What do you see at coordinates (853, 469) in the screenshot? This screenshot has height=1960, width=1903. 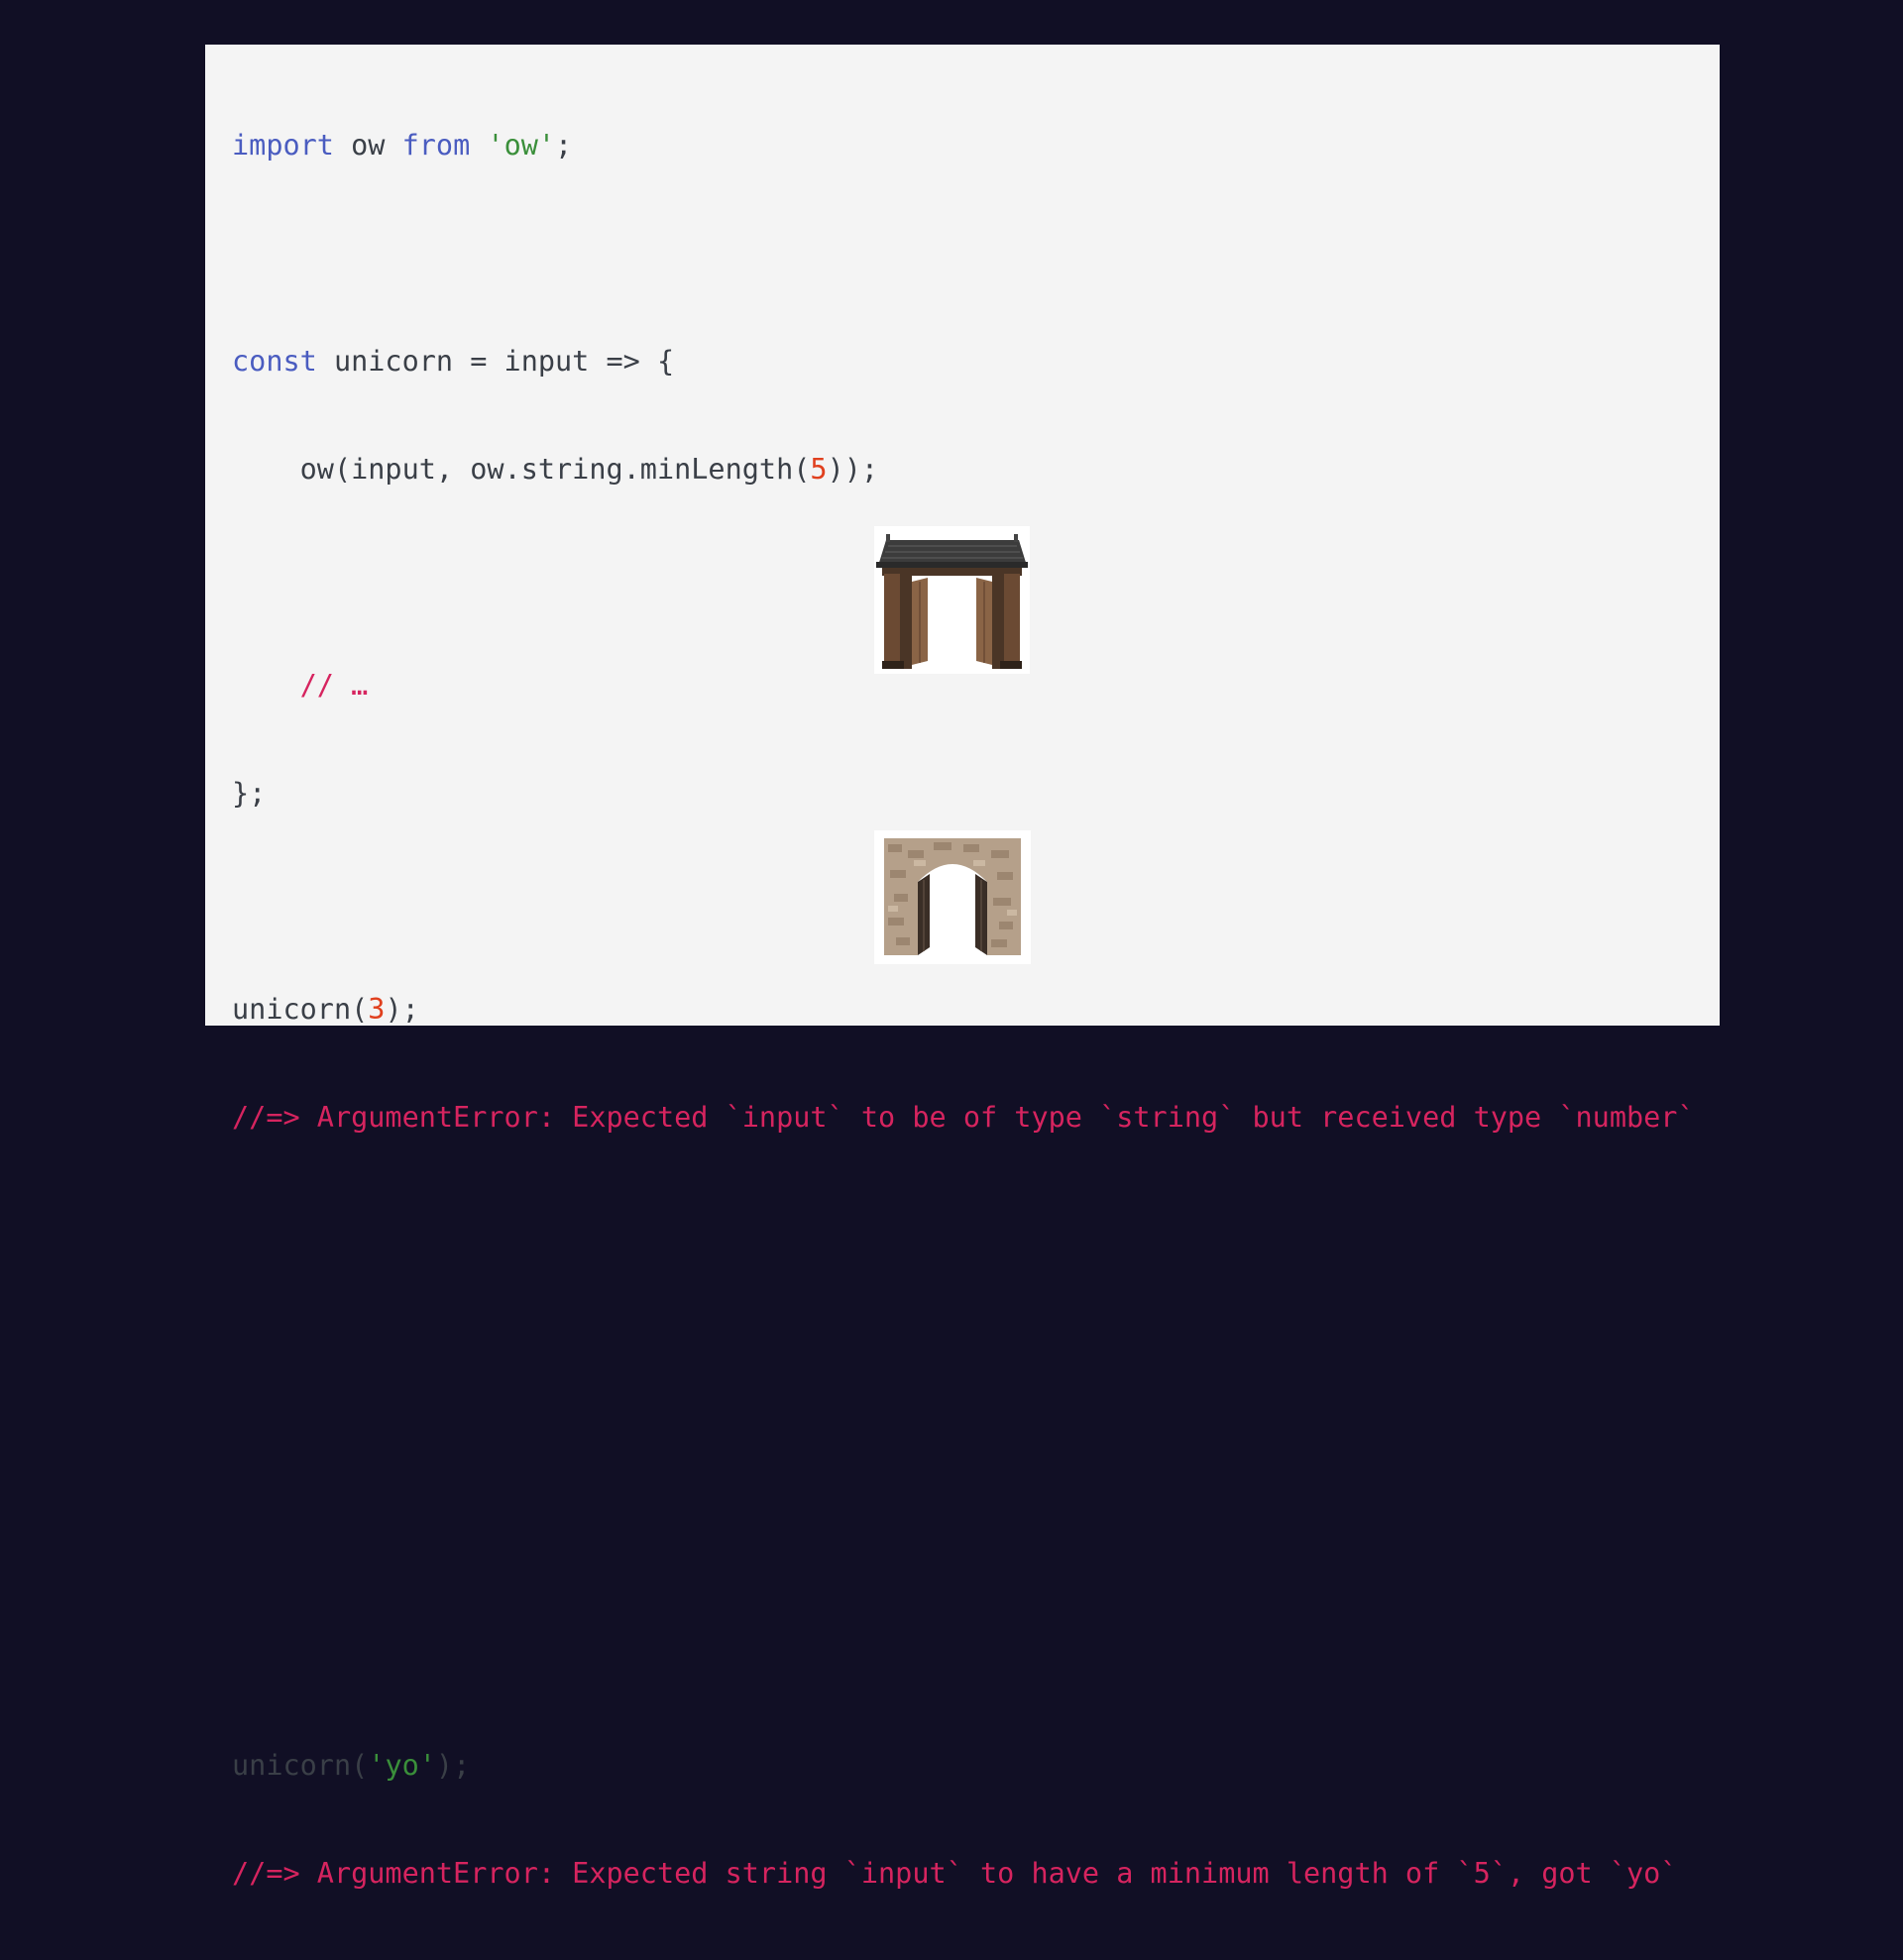 I see `code-text: ));` at bounding box center [853, 469].